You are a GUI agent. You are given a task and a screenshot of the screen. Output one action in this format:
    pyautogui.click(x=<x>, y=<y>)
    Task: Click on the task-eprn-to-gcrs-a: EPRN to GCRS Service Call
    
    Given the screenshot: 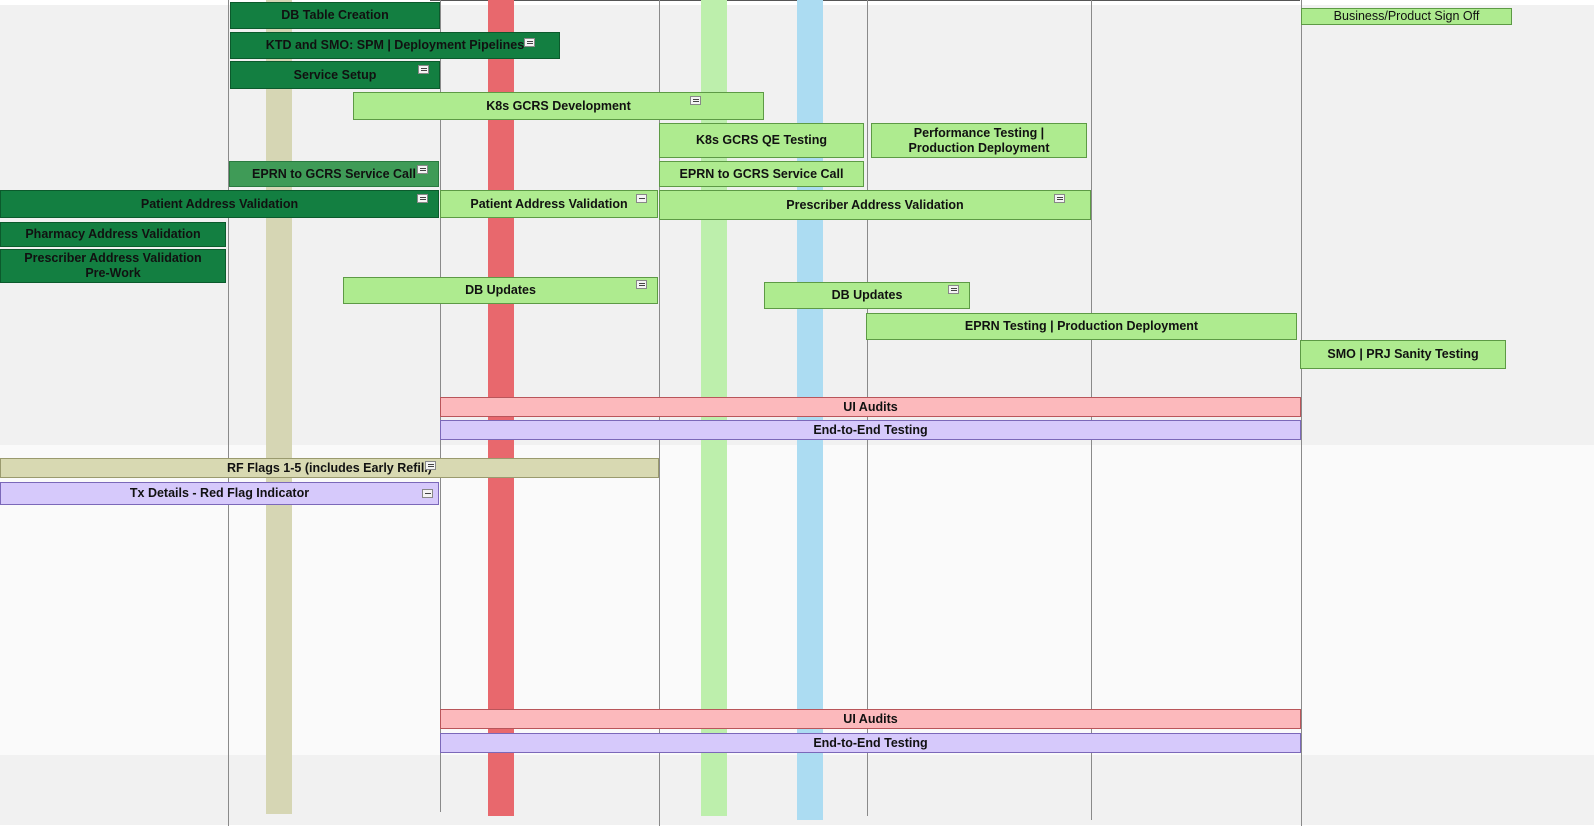 What is the action you would take?
    pyautogui.click(x=334, y=174)
    